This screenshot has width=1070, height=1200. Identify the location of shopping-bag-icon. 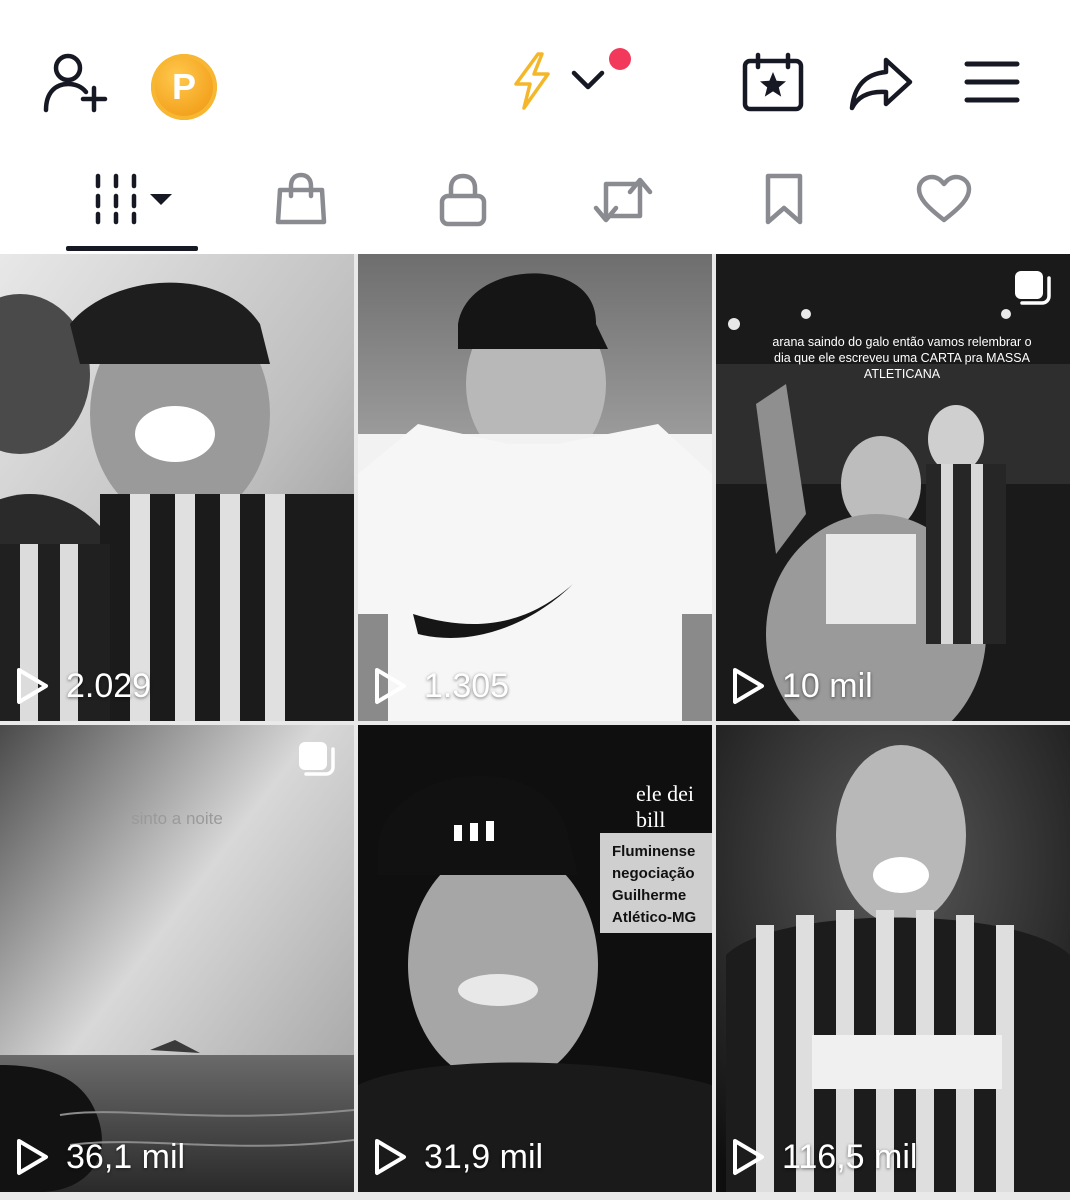
(301, 198).